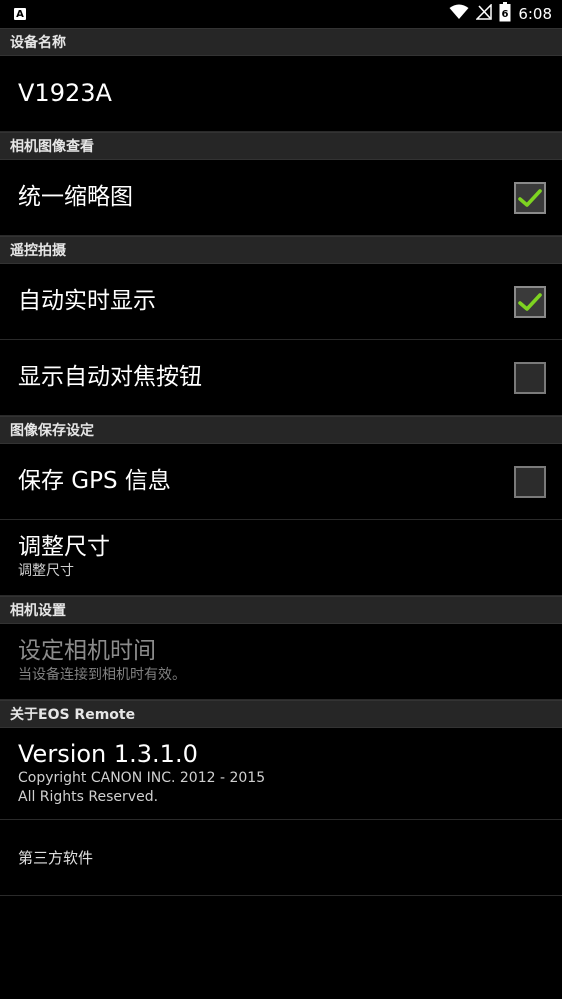 This screenshot has height=999, width=562. I want to click on unified-thumbnail-label: 统一缩略图, so click(75, 196).